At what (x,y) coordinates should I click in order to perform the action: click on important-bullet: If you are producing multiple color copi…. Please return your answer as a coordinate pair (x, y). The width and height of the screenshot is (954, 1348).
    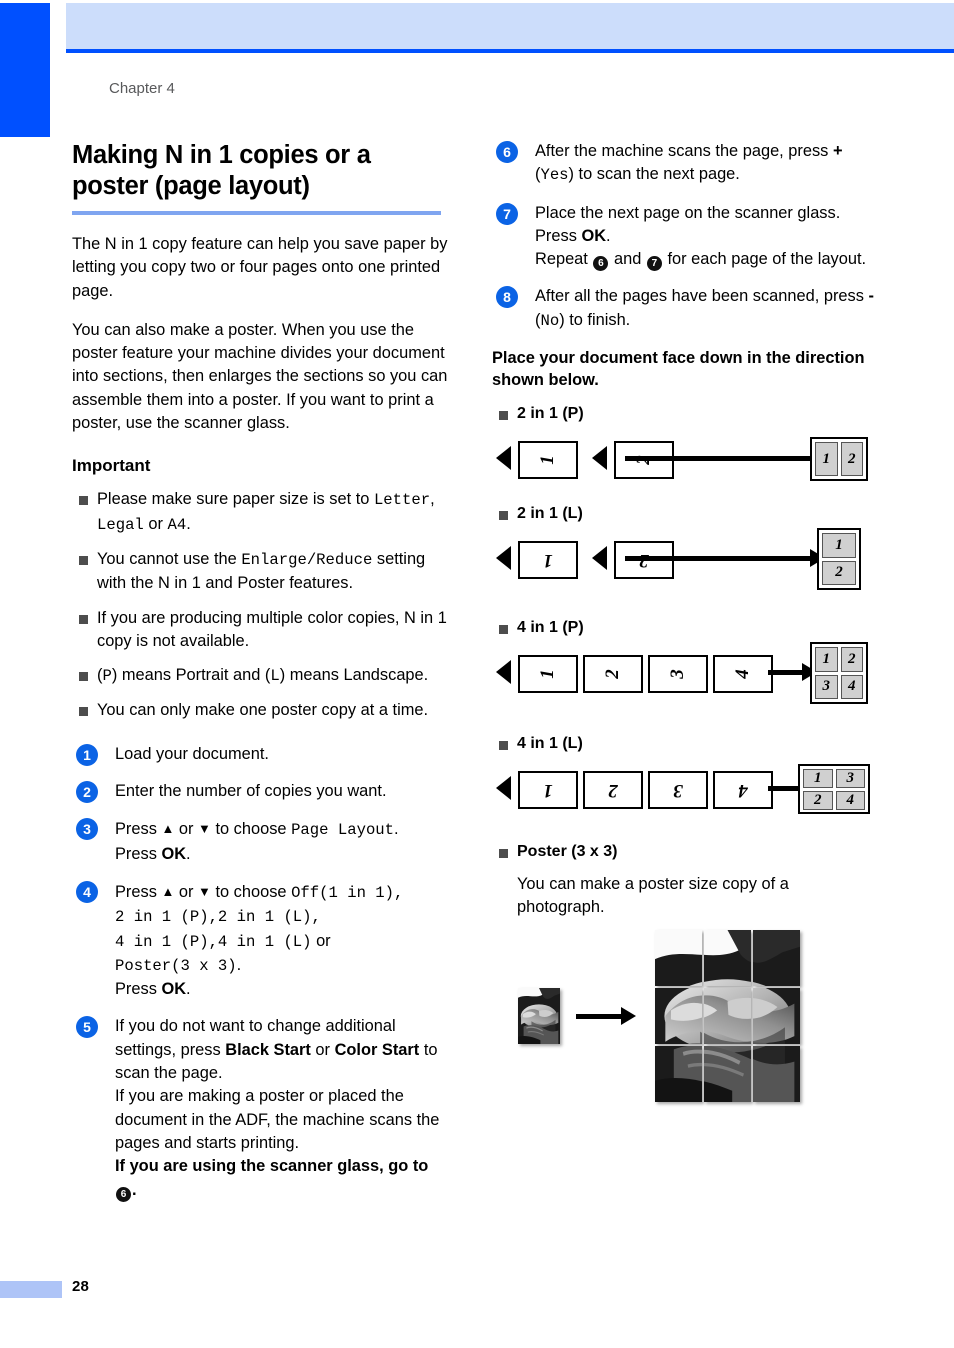
    Looking at the image, I should click on (259, 630).